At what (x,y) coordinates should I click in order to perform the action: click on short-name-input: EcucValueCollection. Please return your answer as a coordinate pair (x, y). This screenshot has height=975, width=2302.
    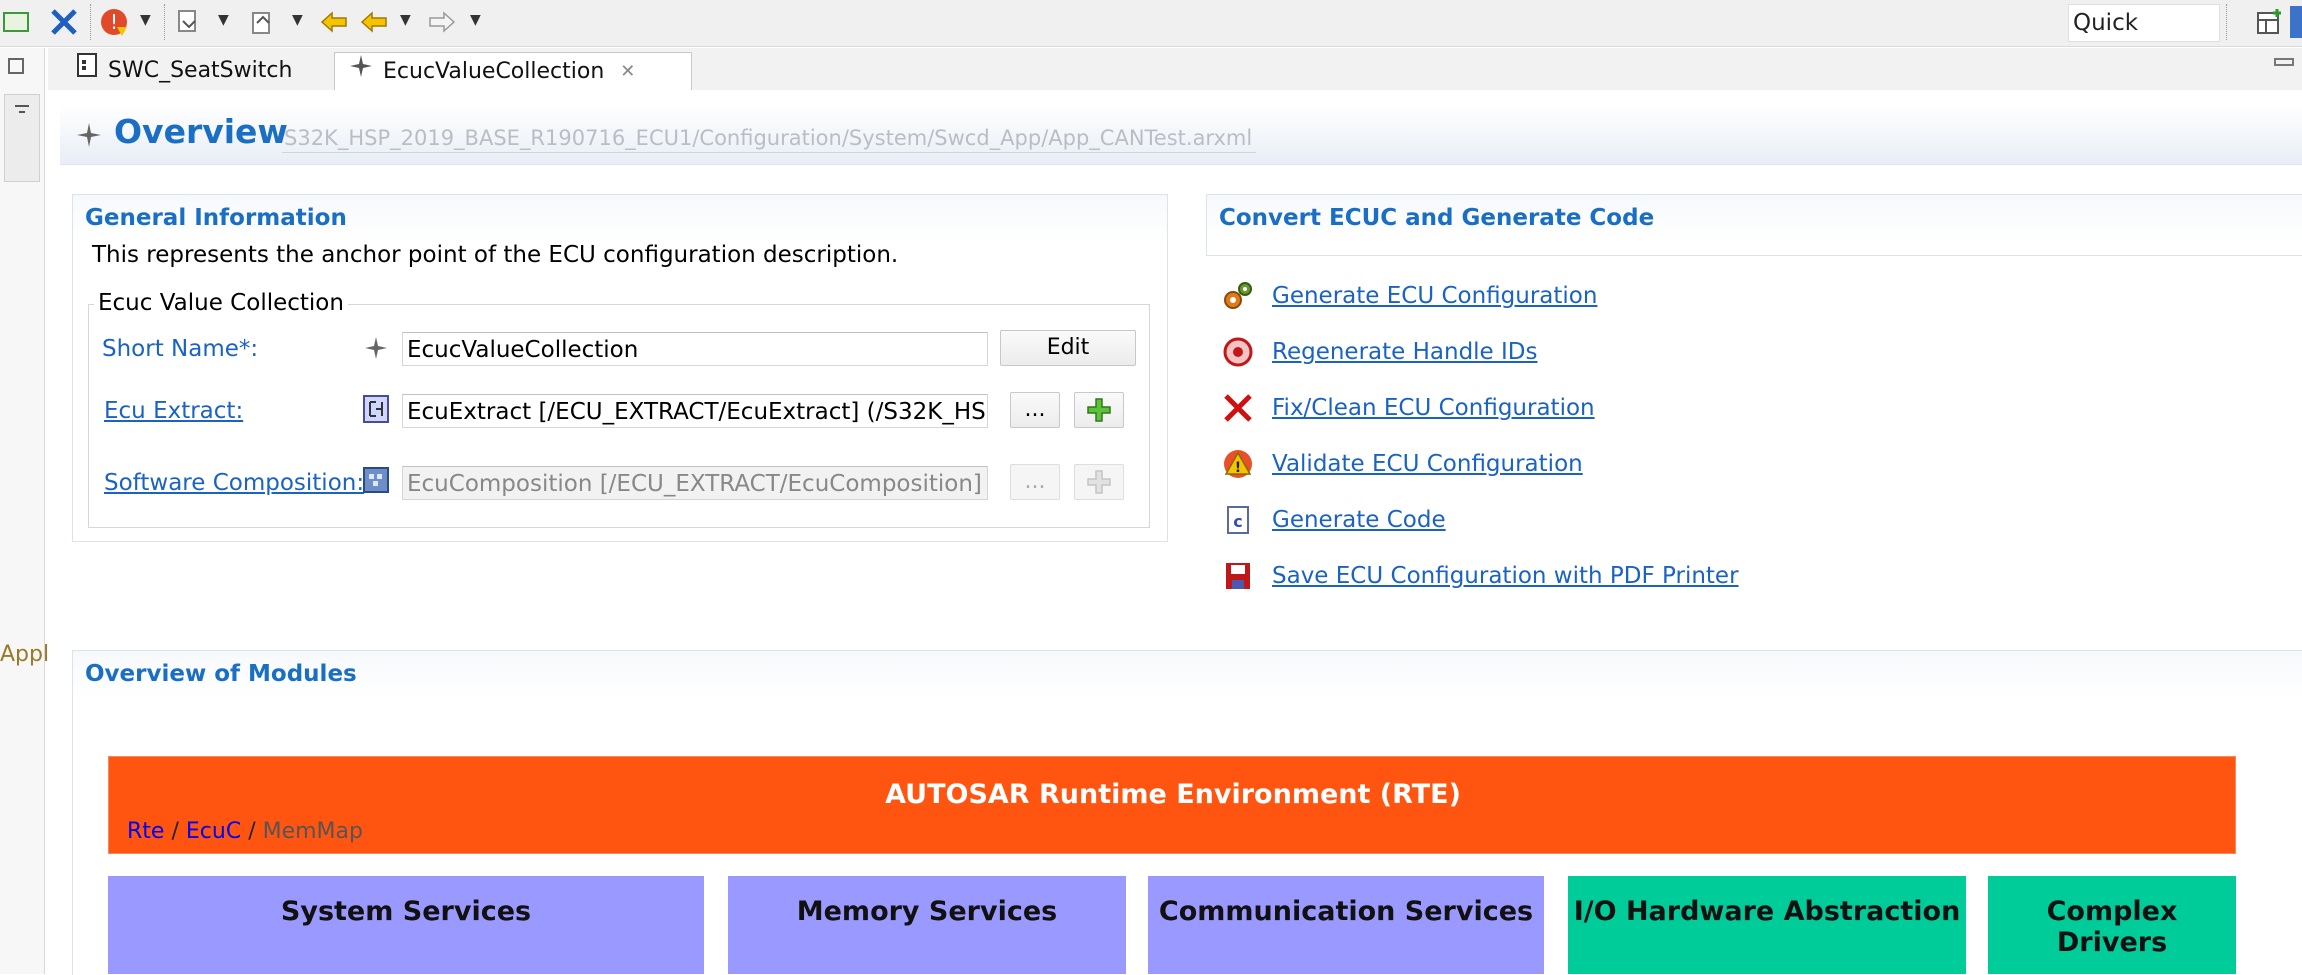
    Looking at the image, I should click on (695, 349).